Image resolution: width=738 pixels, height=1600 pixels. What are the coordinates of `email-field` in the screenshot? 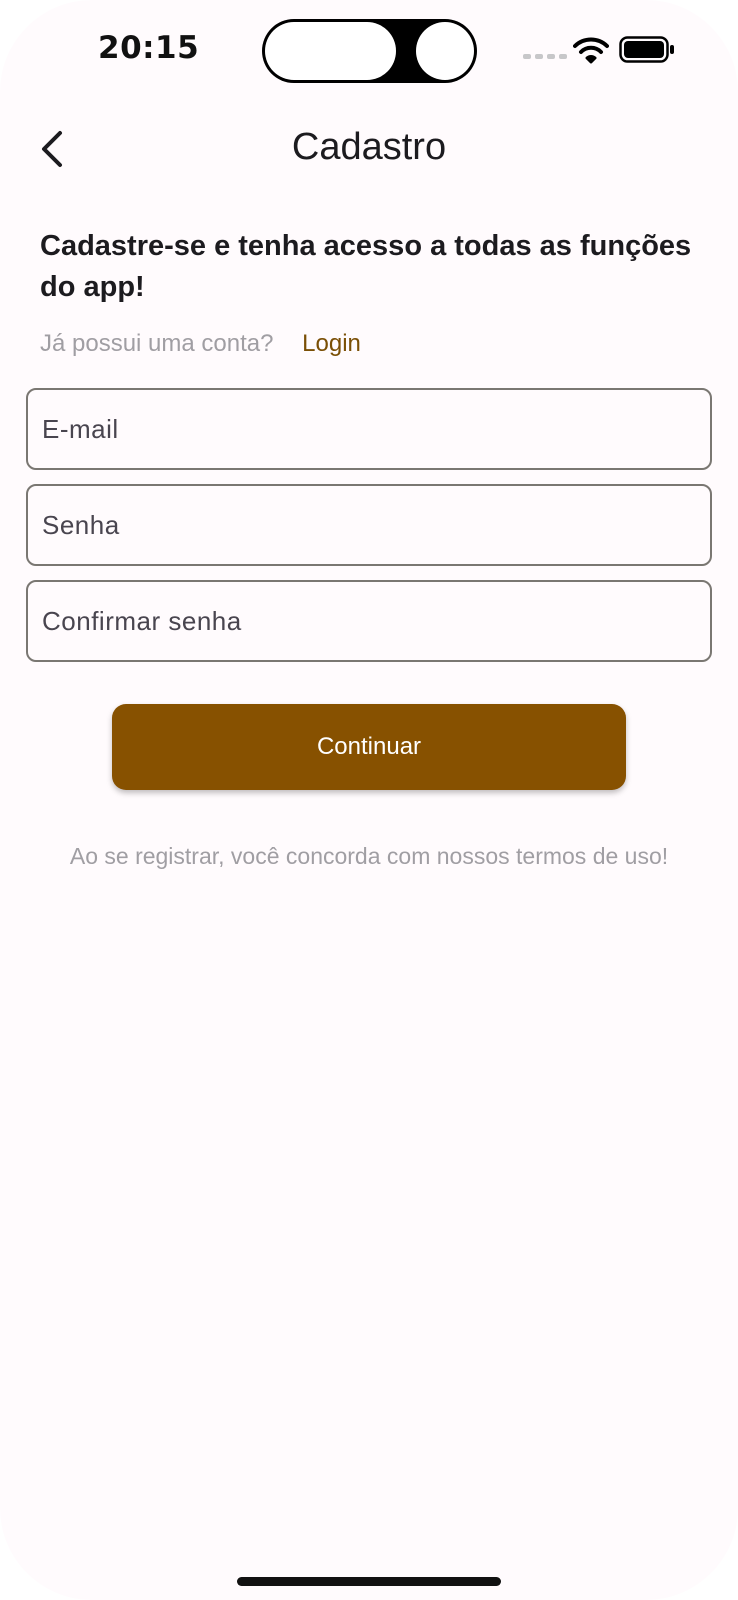 It's located at (376, 429).